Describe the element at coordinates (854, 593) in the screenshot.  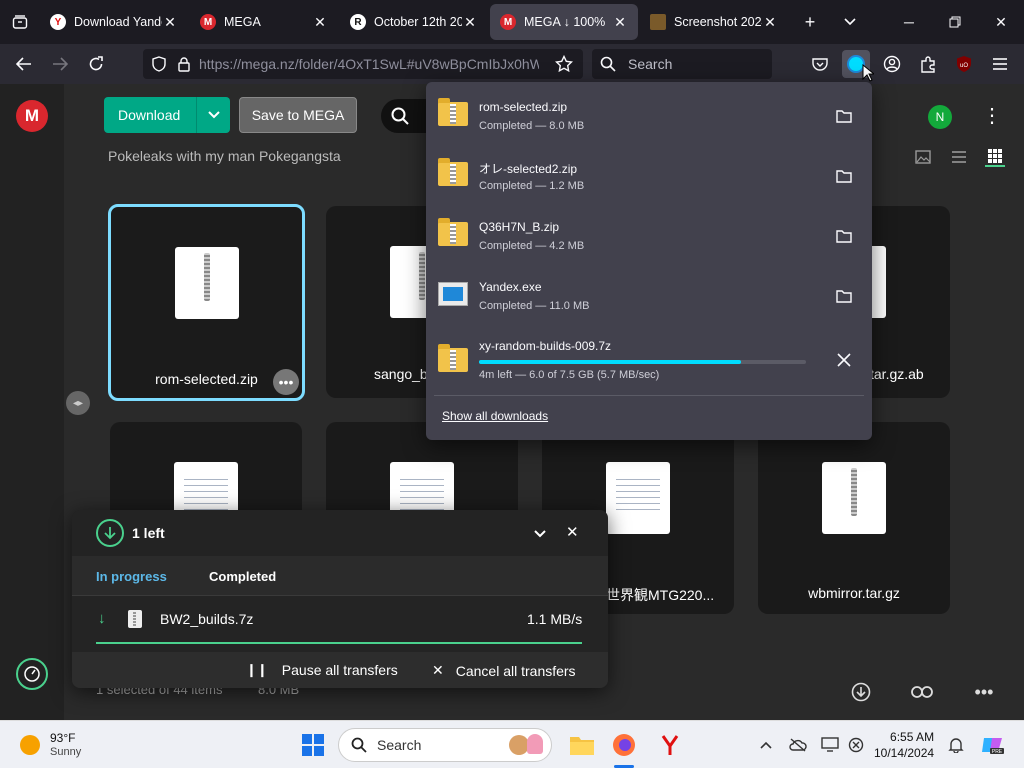
I see `file-name: wbmirror.tar.gz` at that location.